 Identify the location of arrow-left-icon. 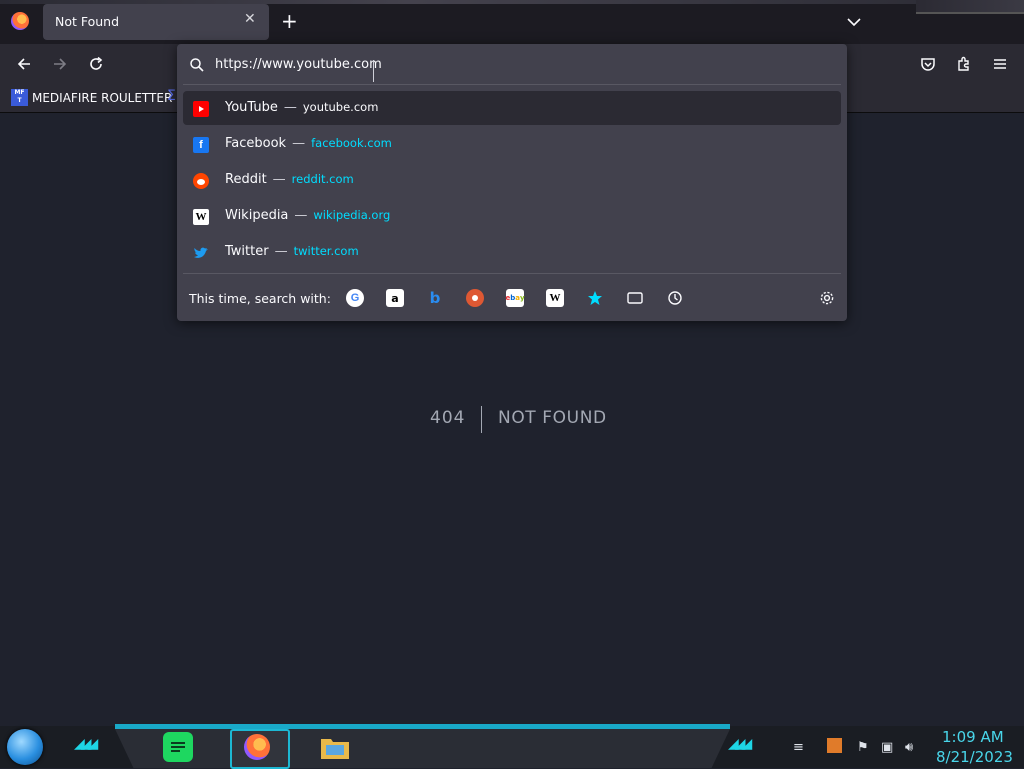
(23, 64).